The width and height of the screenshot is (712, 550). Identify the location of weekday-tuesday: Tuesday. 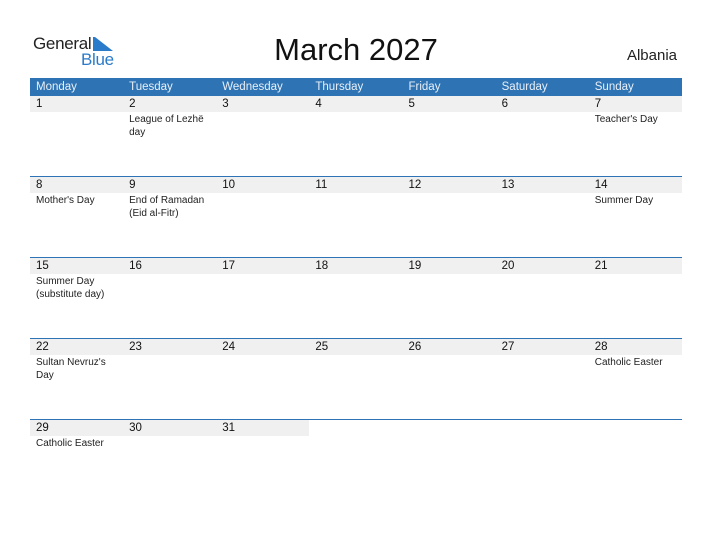
(151, 87).